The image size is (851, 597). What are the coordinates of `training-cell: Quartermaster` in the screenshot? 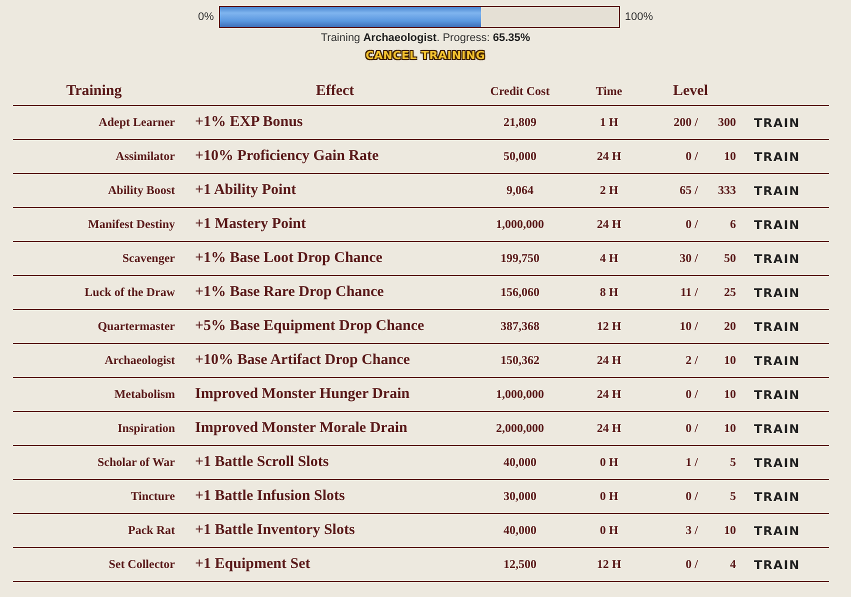 It's located at (104, 327).